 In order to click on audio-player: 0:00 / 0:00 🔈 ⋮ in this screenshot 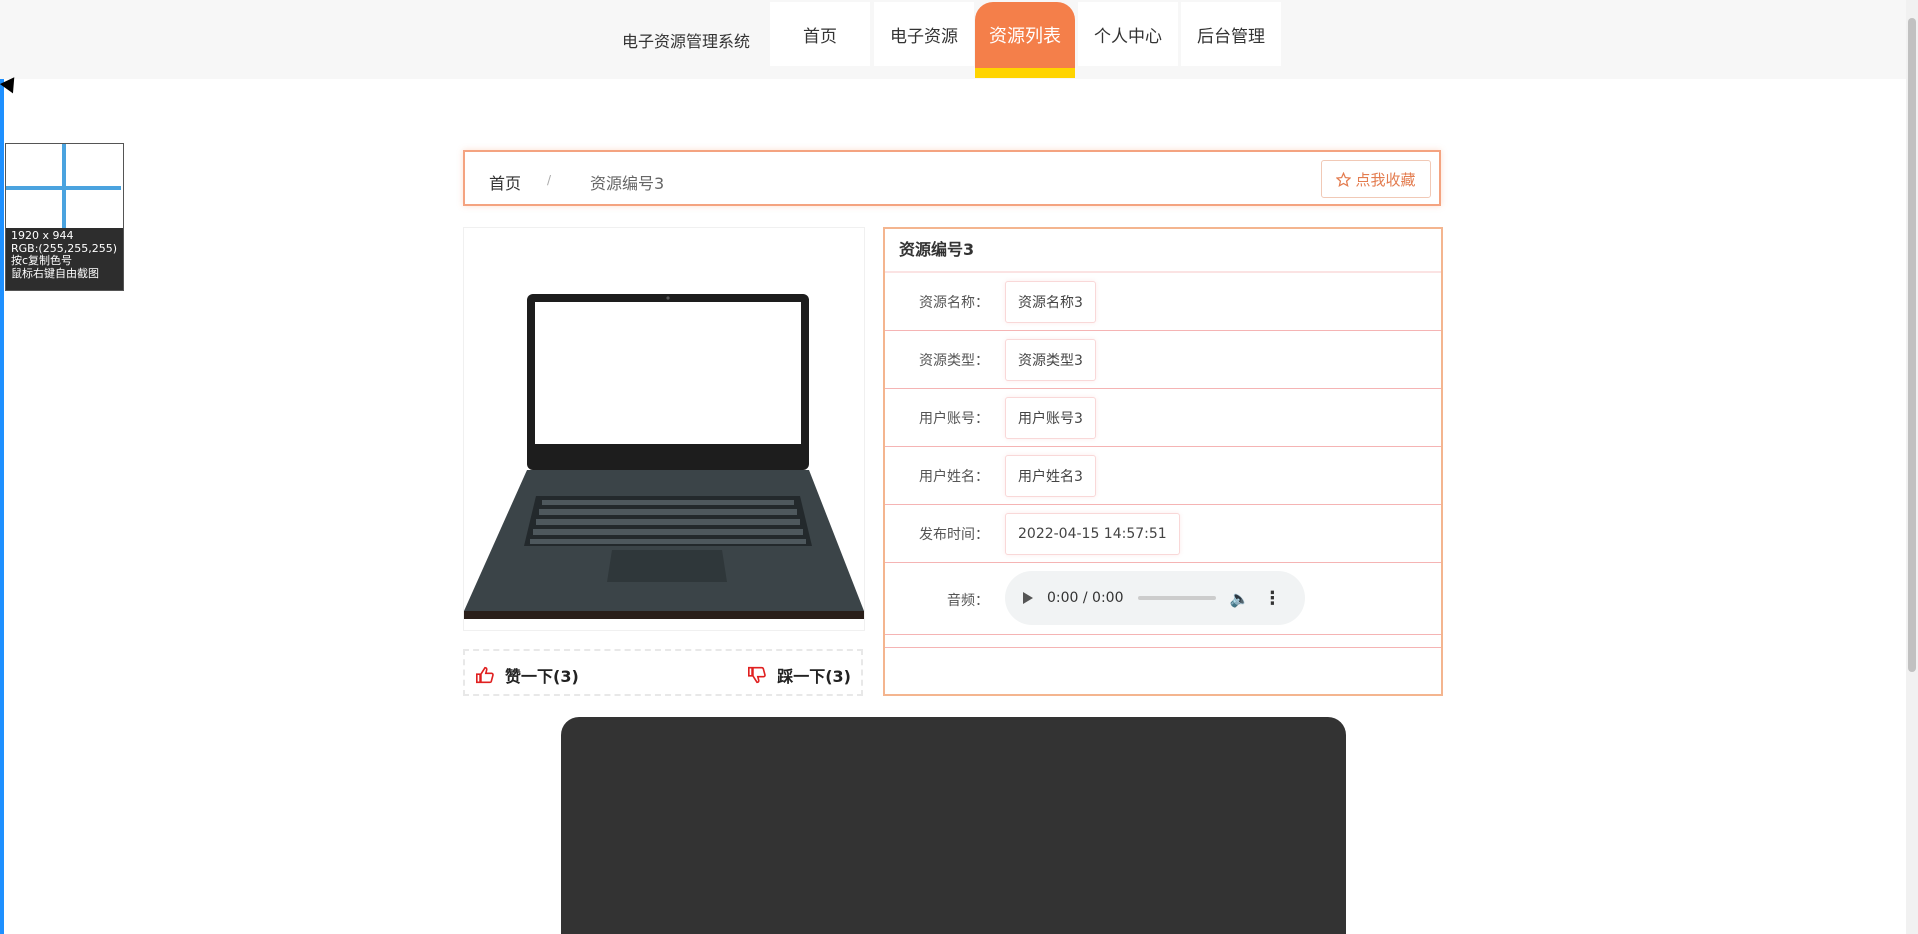, I will do `click(1155, 598)`.